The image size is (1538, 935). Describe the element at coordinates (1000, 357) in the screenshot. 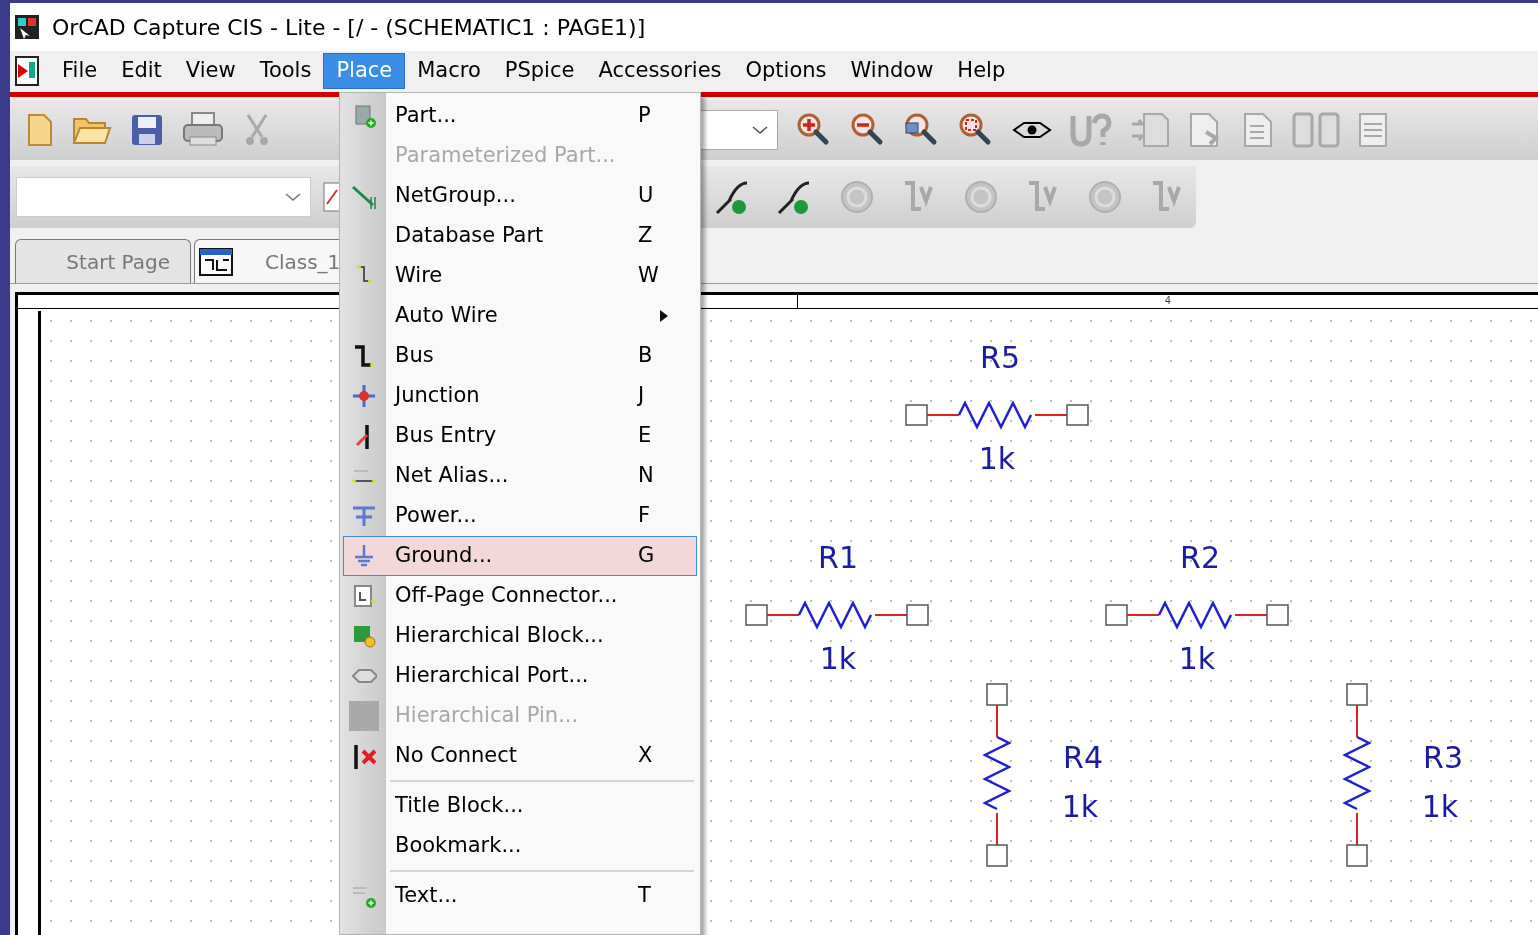

I see `part-reference: R5` at that location.